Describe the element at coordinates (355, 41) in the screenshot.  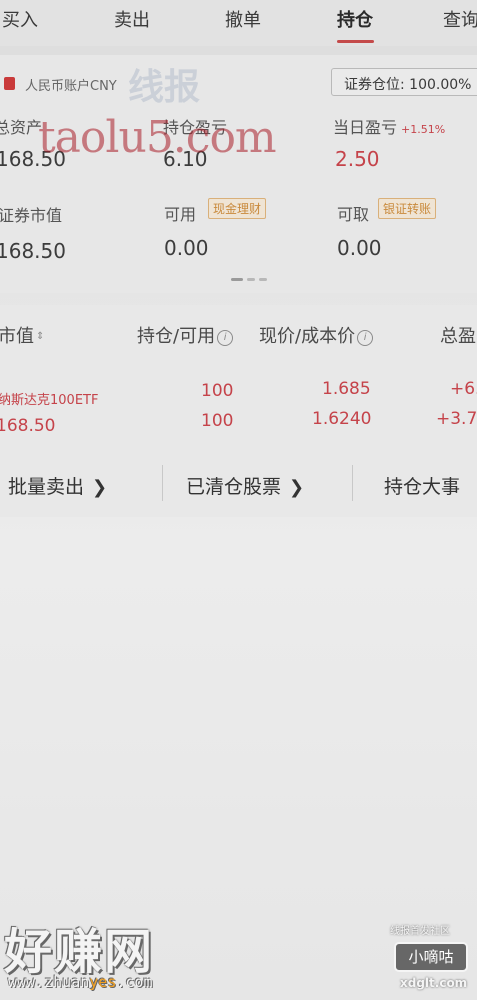
I see `active-tab-indicator` at that location.